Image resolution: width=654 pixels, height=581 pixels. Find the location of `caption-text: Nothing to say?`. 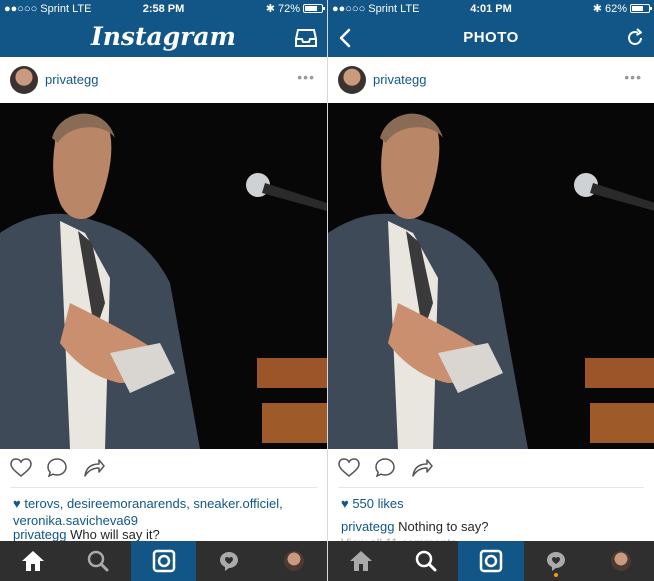

caption-text: Nothing to say? is located at coordinates (443, 526).